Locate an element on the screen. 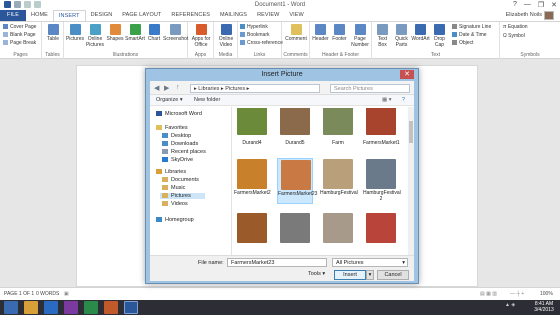  tools-button: Tools ▾ is located at coordinates (316, 274).